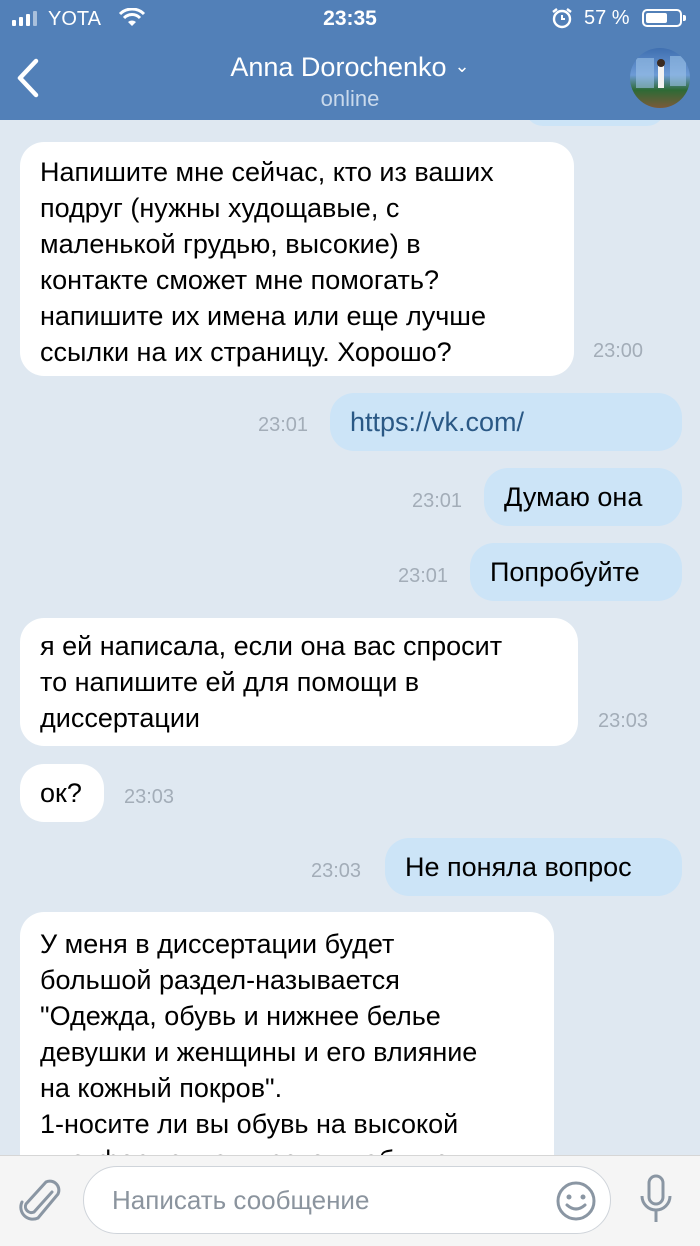 This screenshot has height=1246, width=700. I want to click on emoji-icon, so click(576, 1203).